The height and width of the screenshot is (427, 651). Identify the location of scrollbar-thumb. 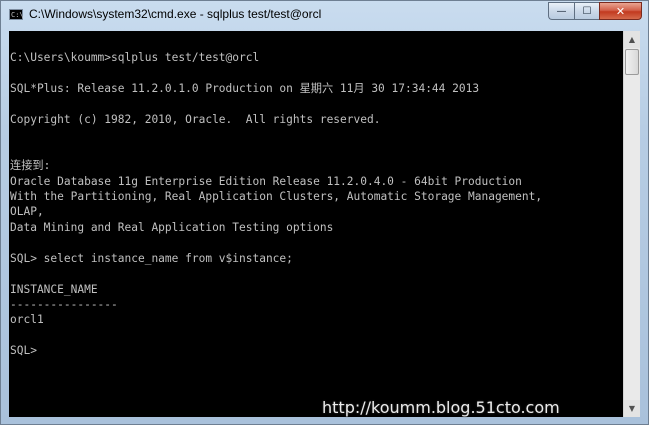
(632, 62).